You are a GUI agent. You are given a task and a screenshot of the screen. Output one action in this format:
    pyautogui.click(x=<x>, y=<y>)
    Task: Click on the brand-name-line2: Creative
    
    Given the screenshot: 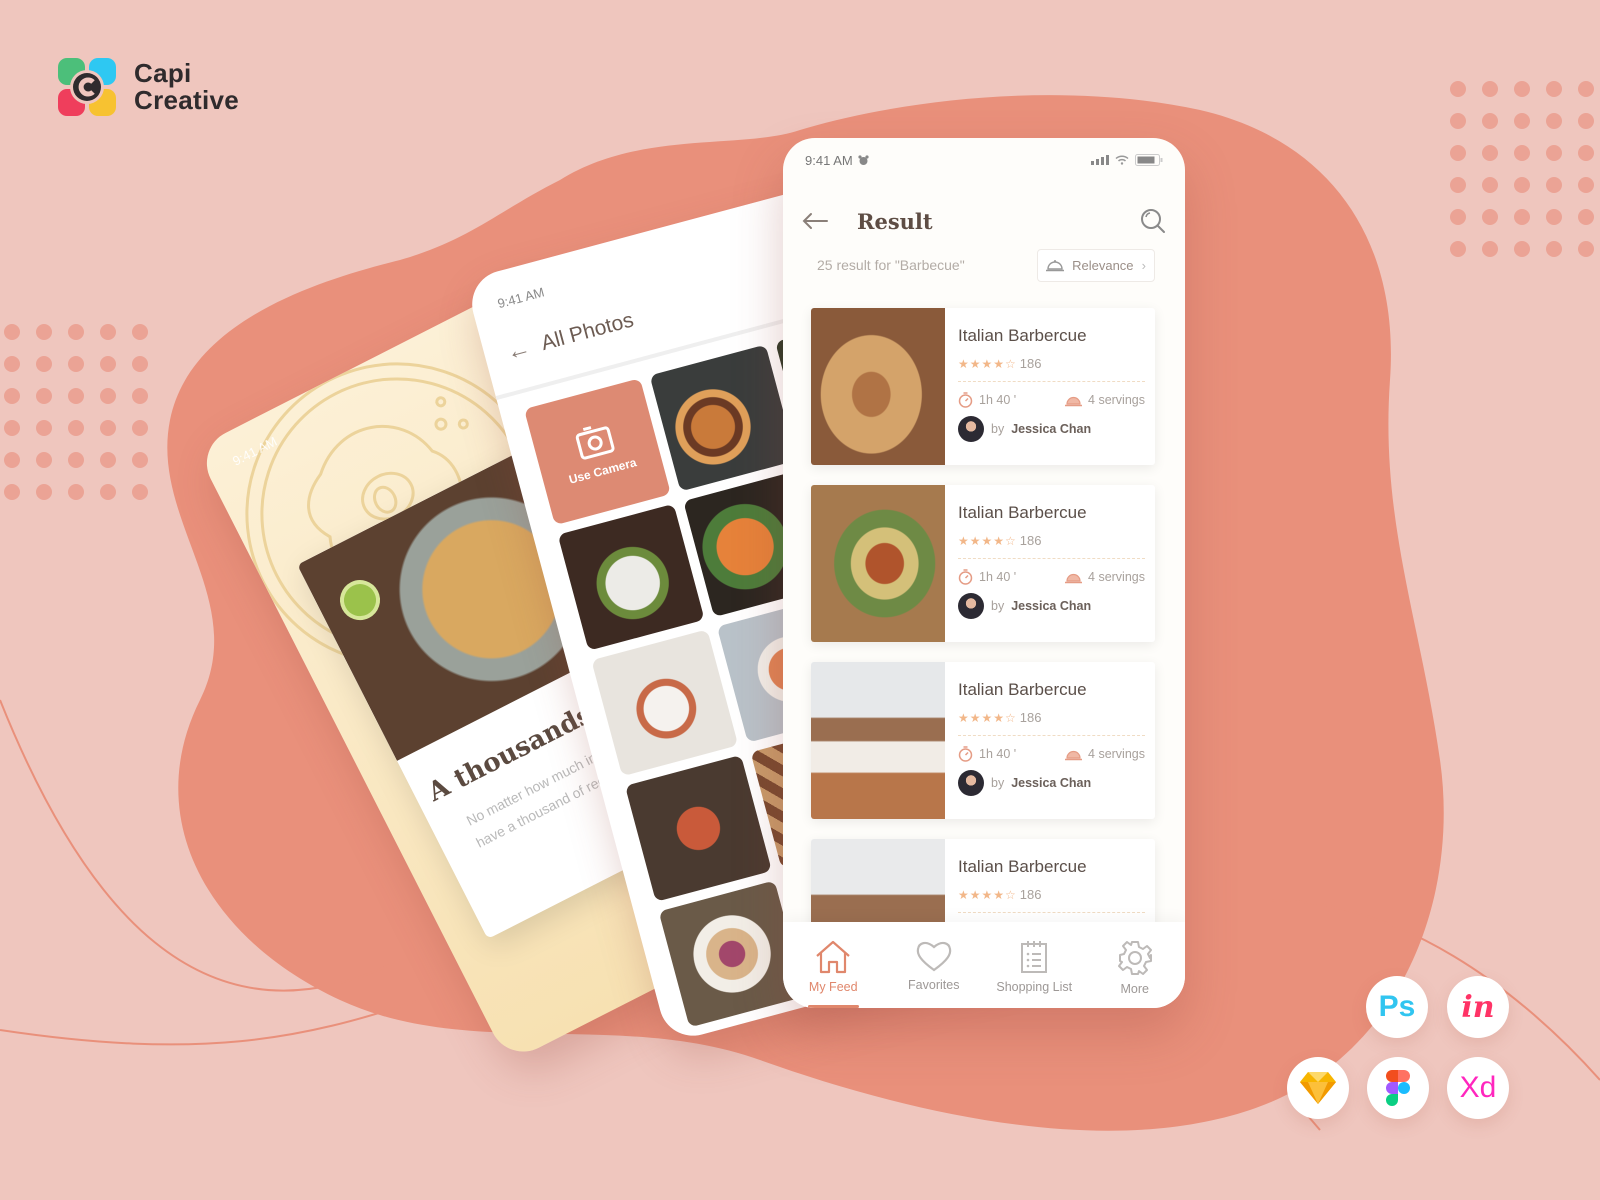 What is the action you would take?
    pyautogui.click(x=187, y=100)
    